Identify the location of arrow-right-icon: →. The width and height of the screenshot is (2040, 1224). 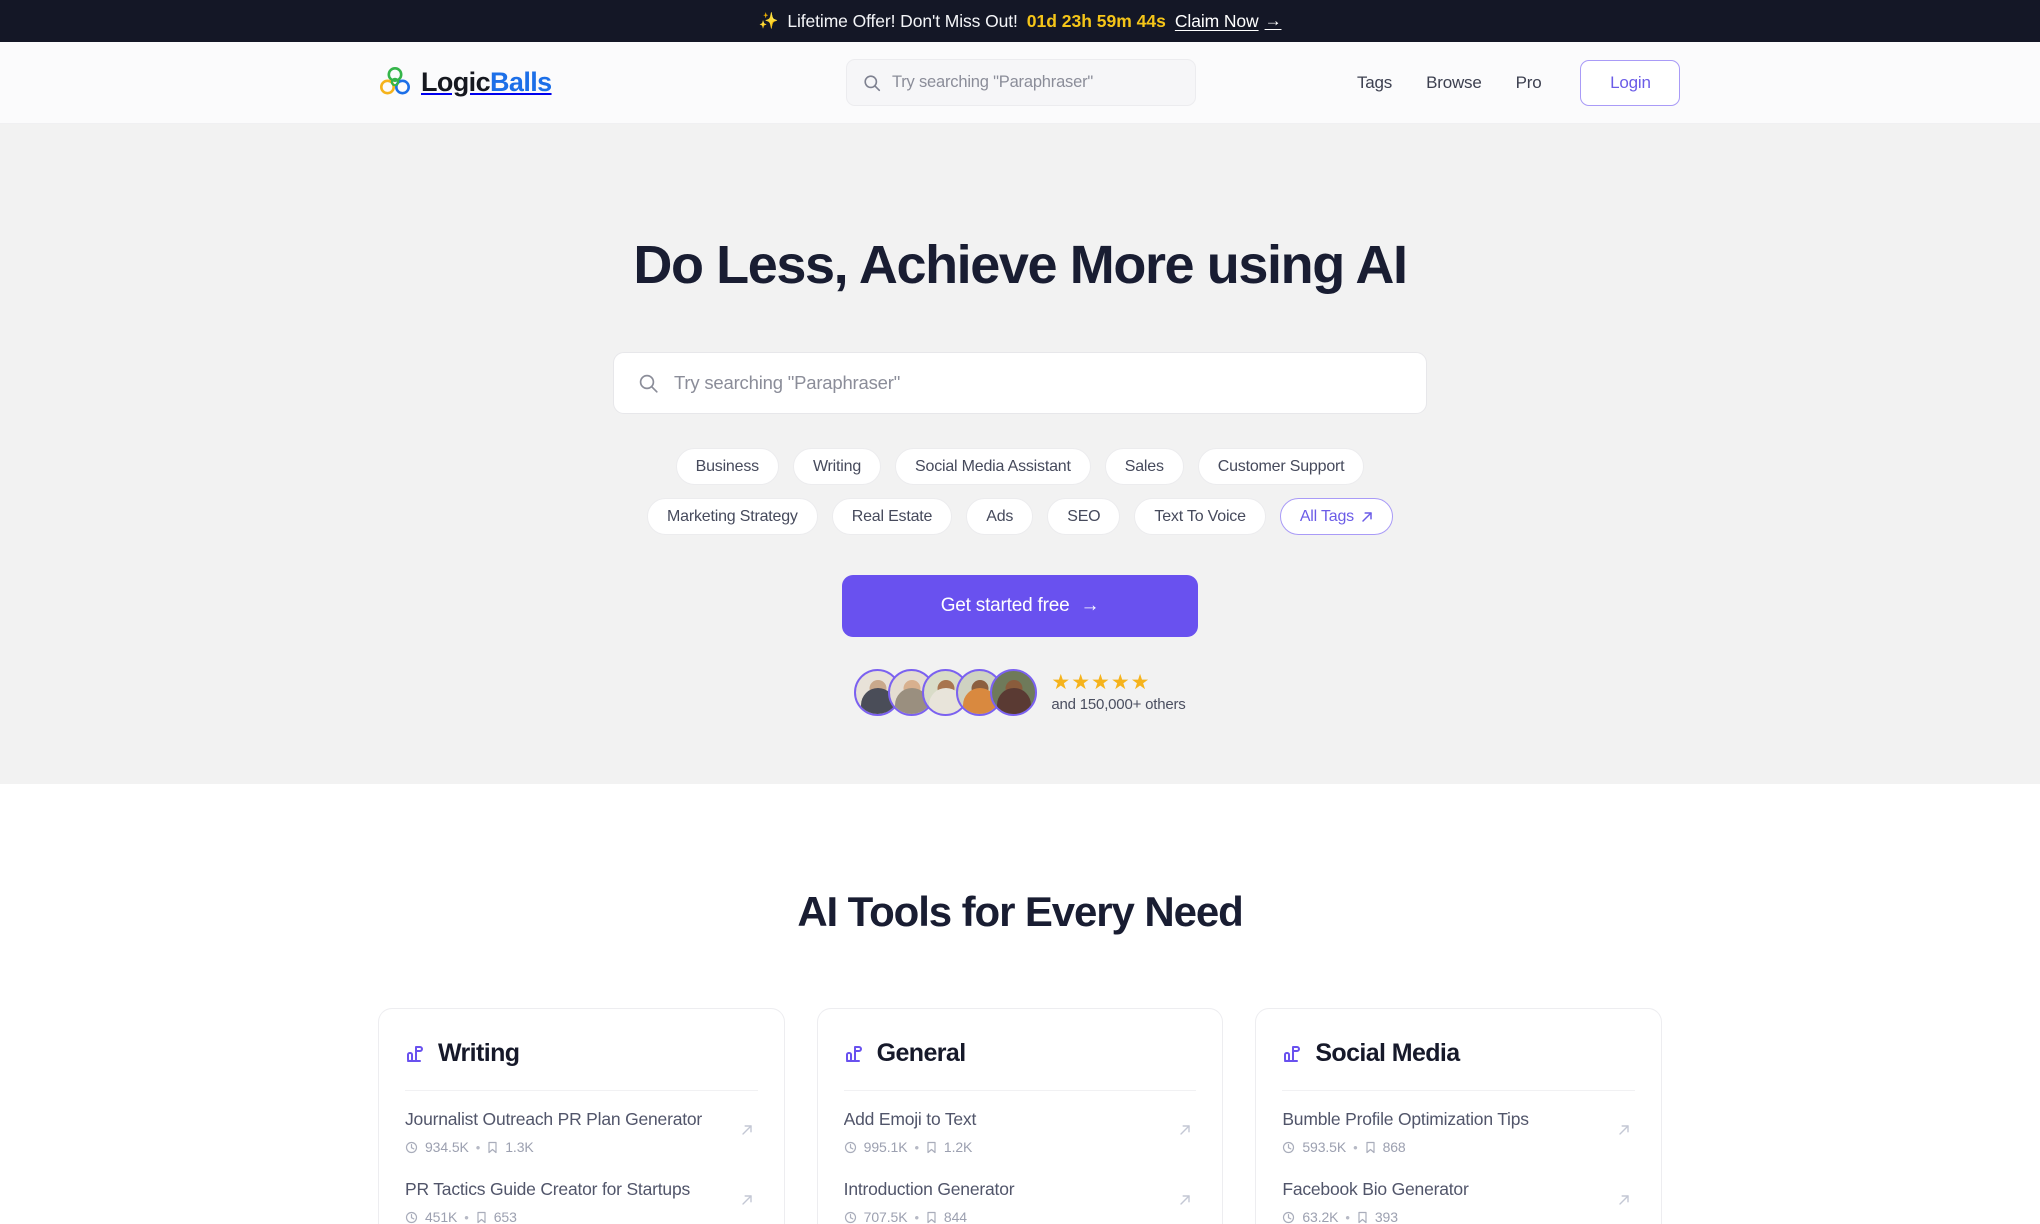
(1090, 605).